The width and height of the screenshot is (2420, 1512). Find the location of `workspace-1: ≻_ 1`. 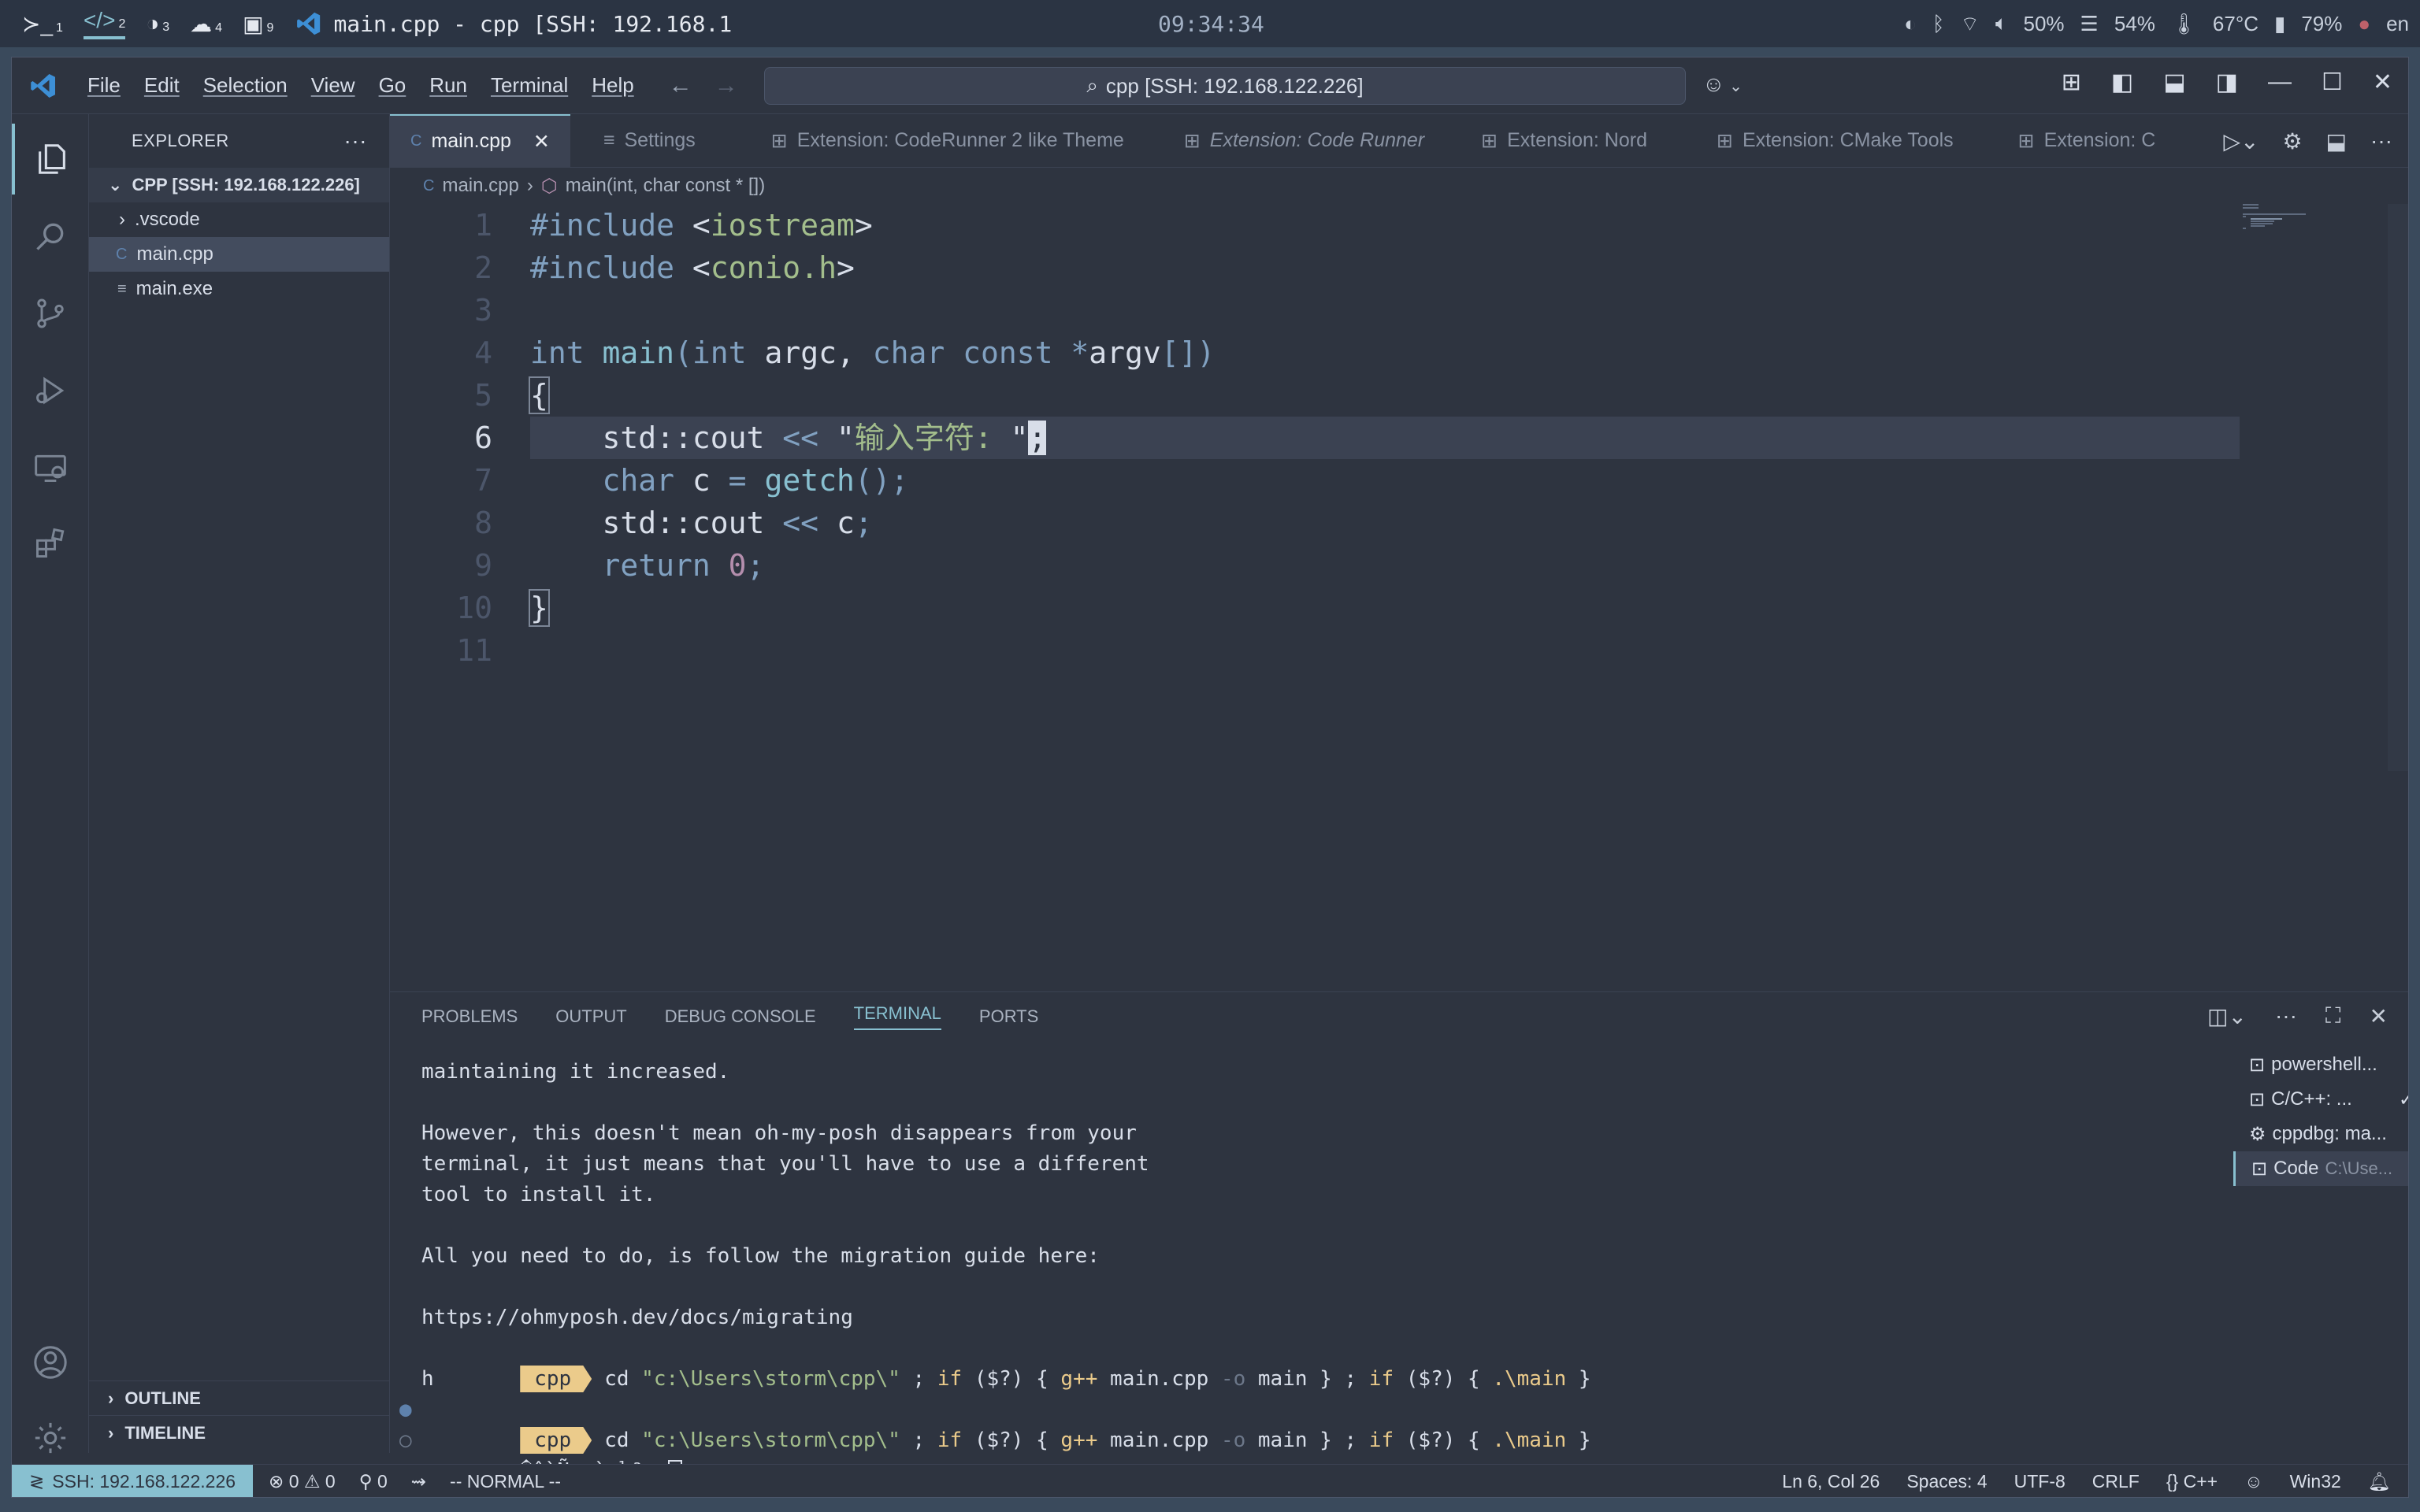

workspace-1: ≻_ 1 is located at coordinates (42, 24).